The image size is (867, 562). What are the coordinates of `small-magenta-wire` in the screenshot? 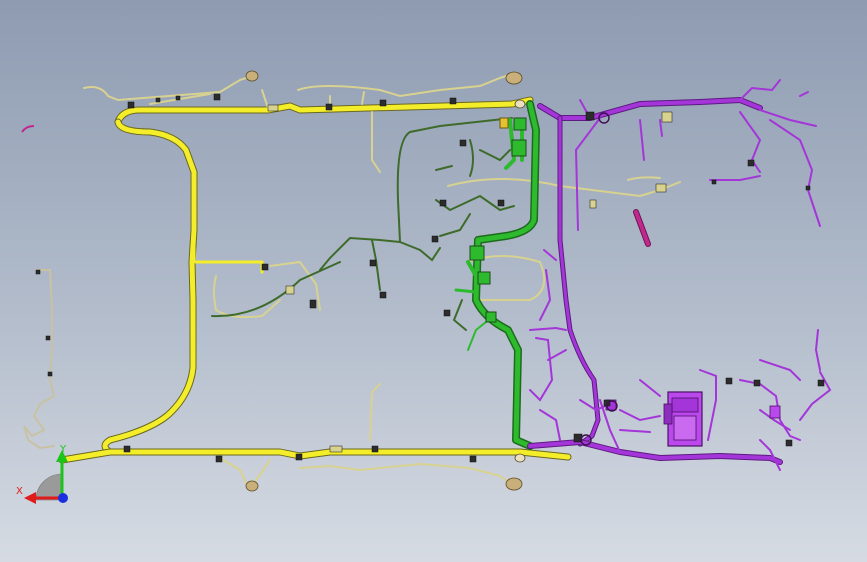 It's located at (28, 129).